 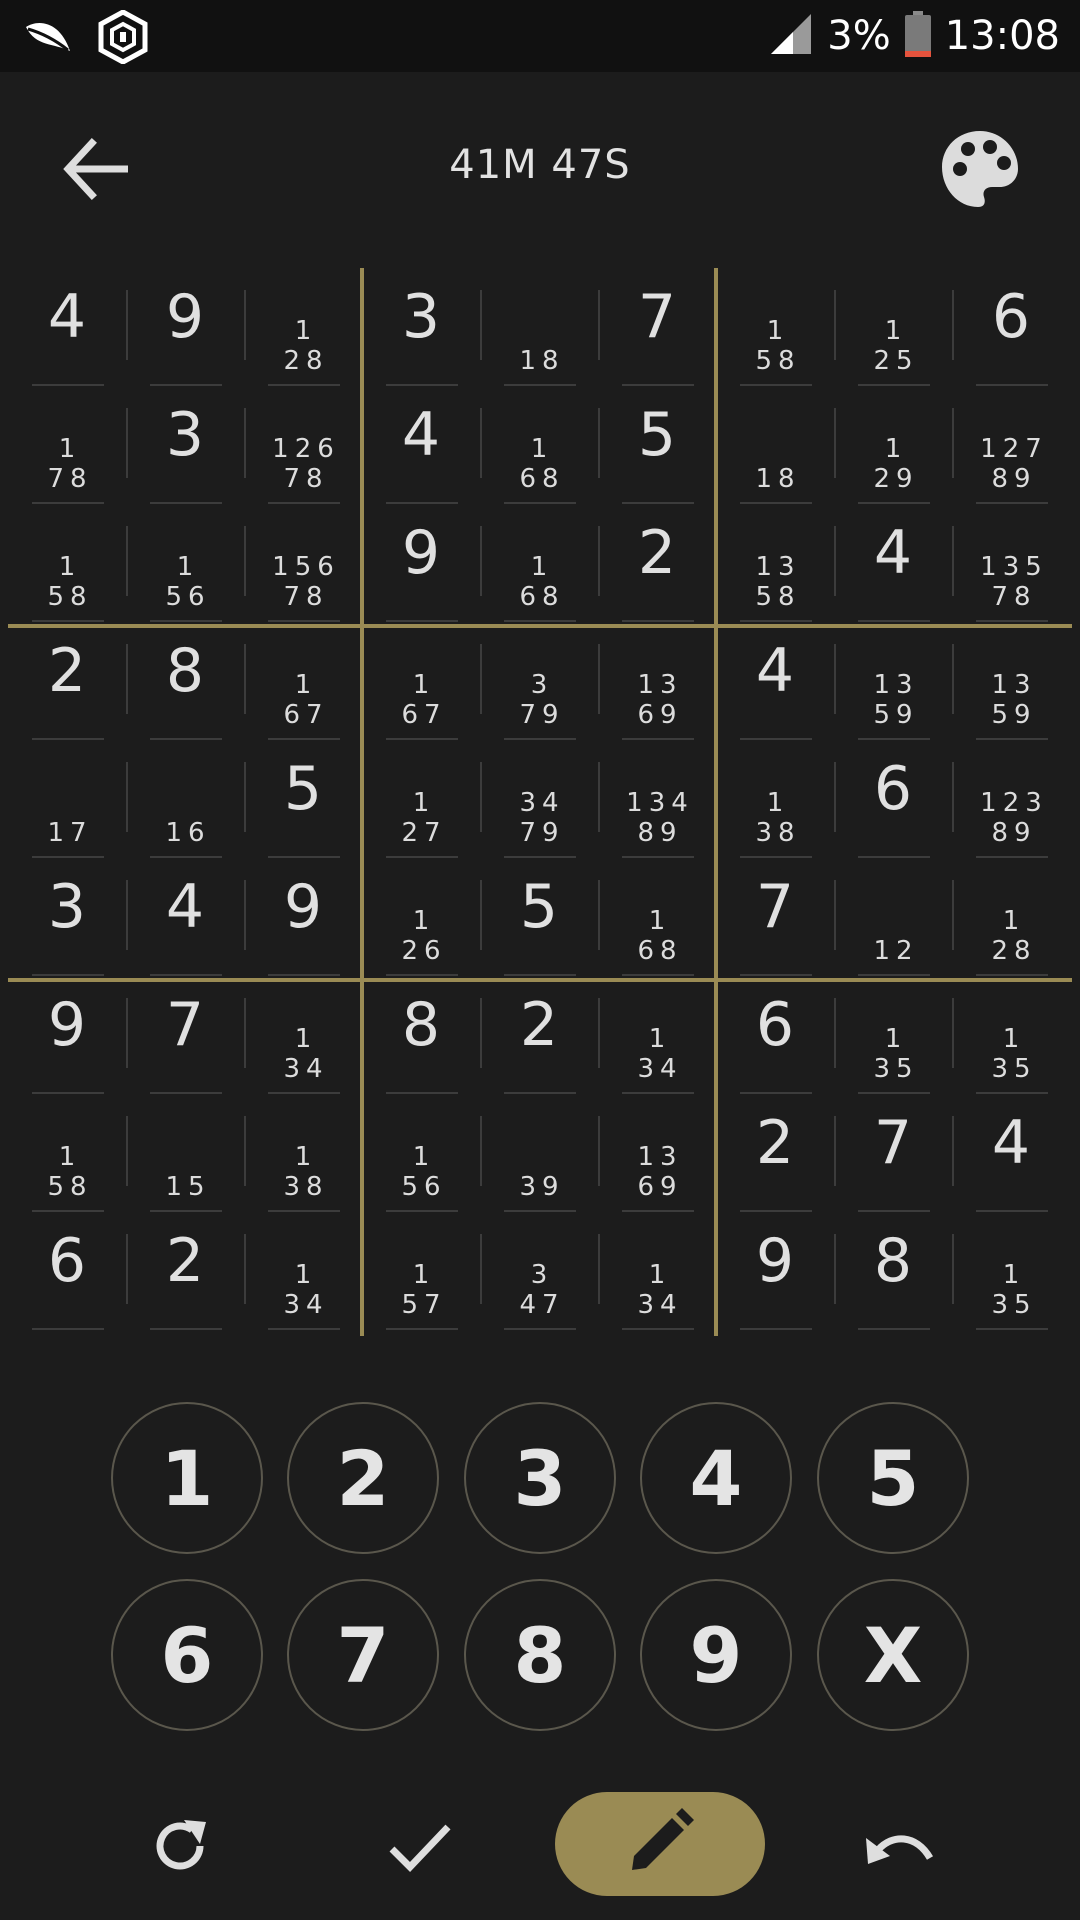 What do you see at coordinates (67, 671) in the screenshot?
I see `cell-value: 2` at bounding box center [67, 671].